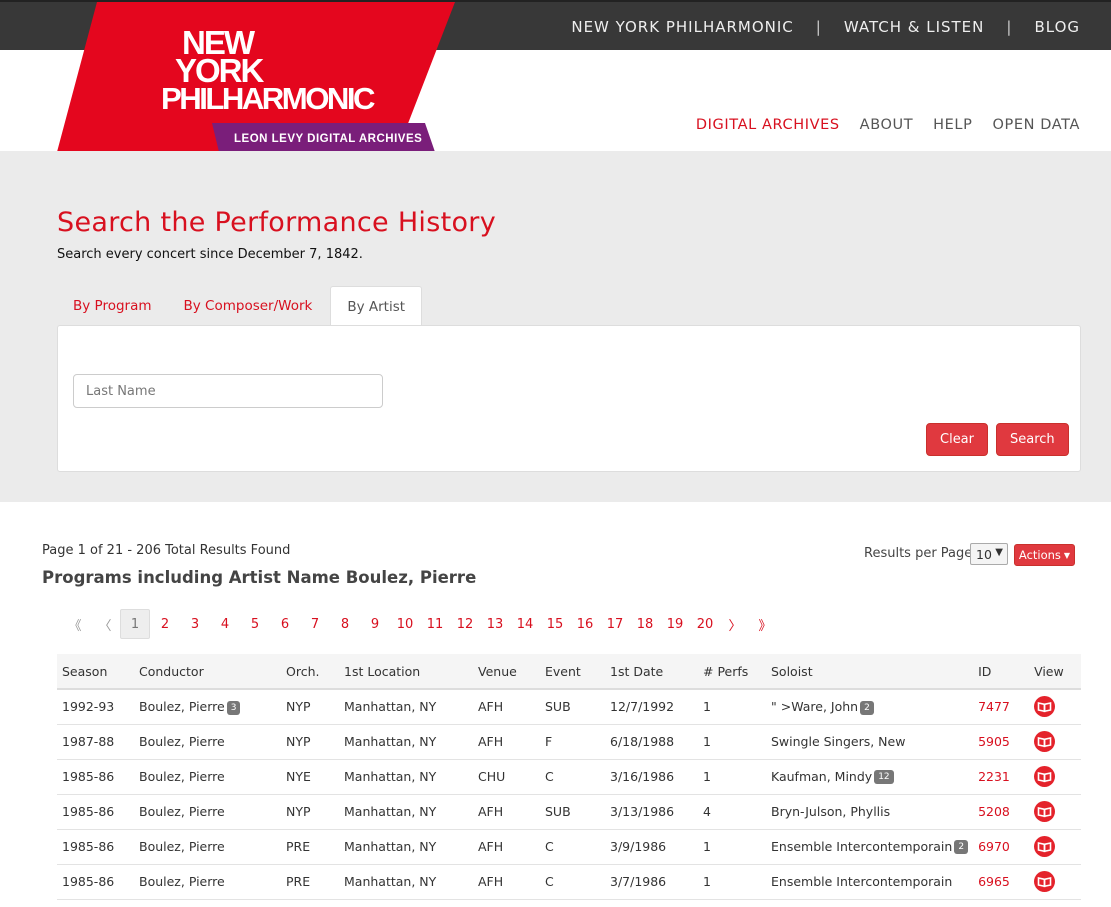 The height and width of the screenshot is (907, 1111). I want to click on event-value: SUB, so click(558, 707).